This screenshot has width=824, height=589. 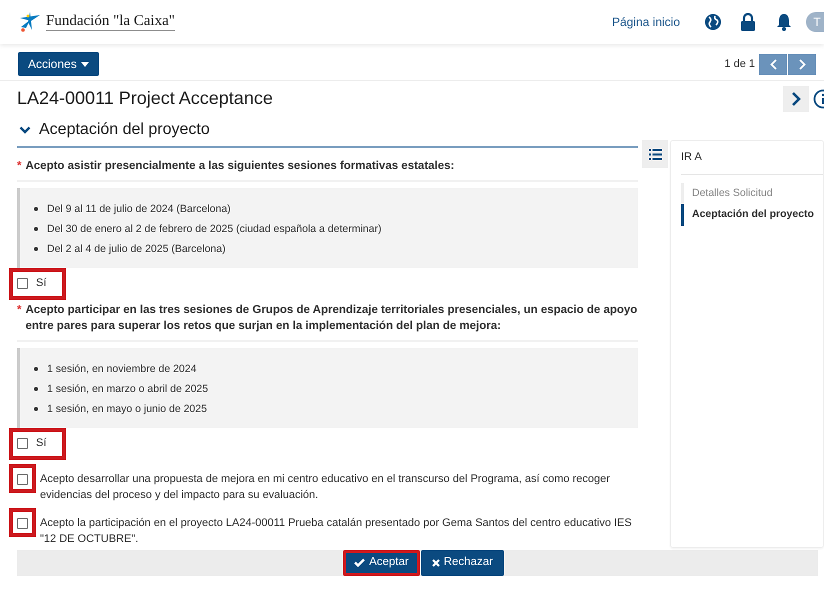 What do you see at coordinates (646, 22) in the screenshot?
I see `home-link: Página inicio` at bounding box center [646, 22].